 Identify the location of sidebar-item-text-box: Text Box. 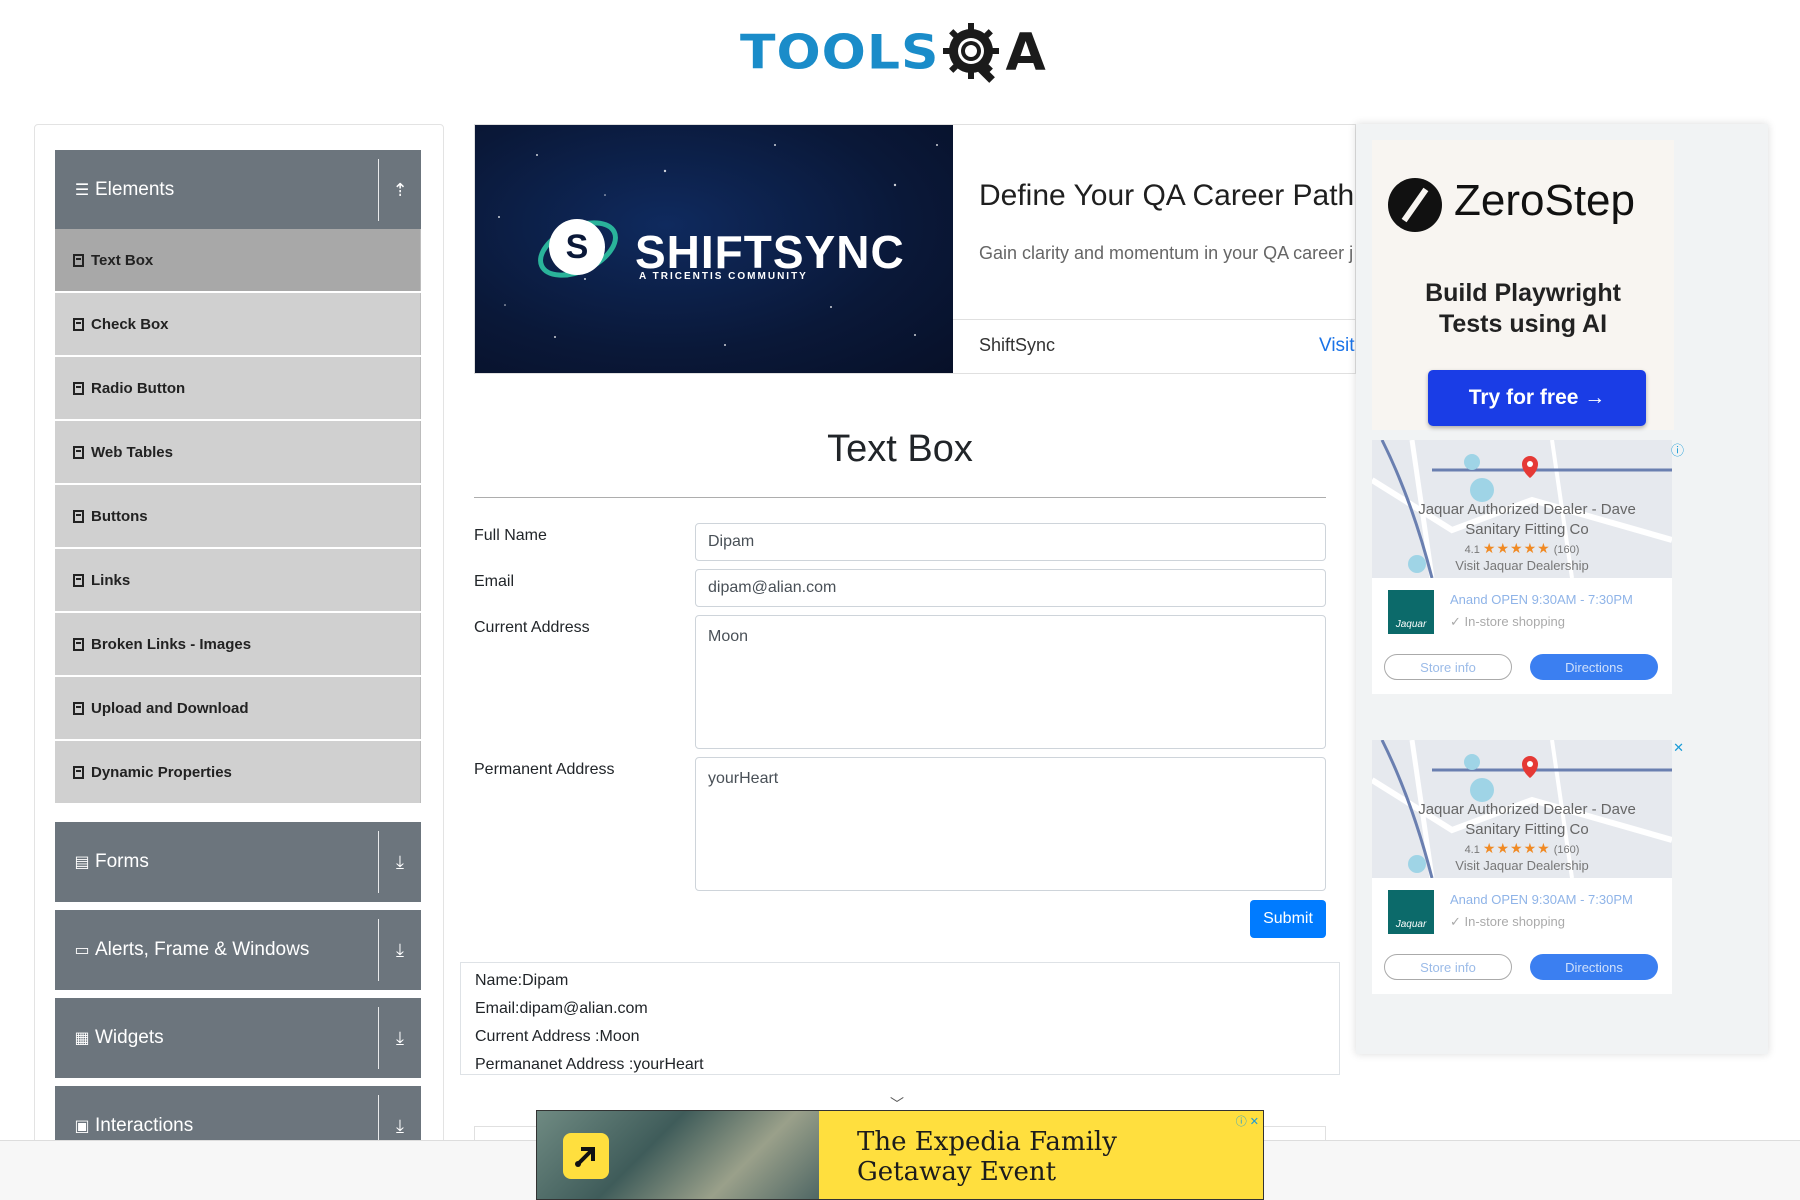
(238, 260).